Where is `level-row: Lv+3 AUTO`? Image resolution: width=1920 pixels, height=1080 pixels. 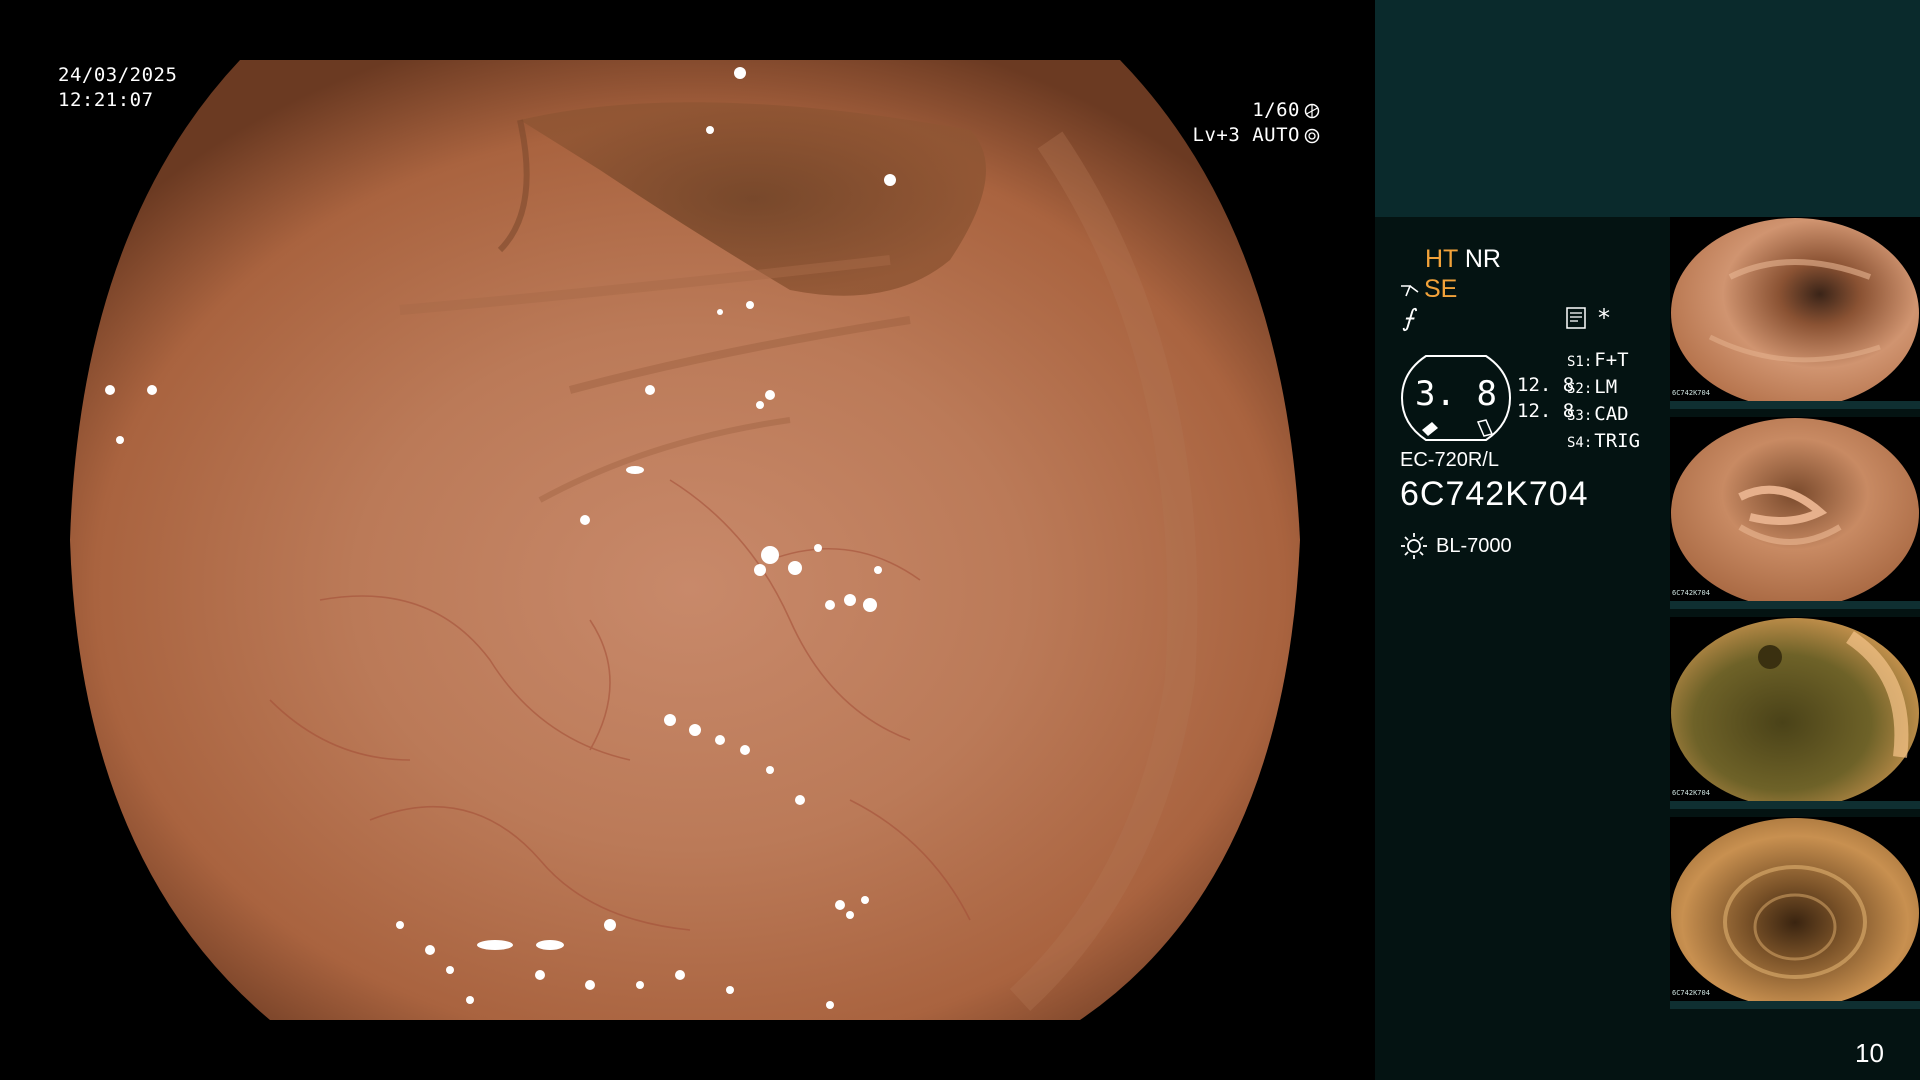 level-row: Lv+3 AUTO is located at coordinates (1256, 135).